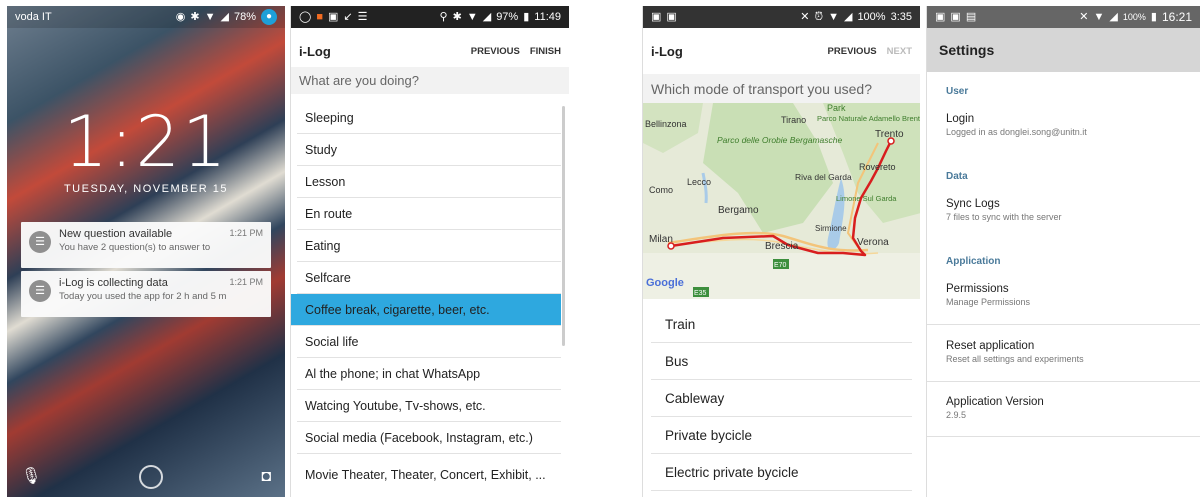  Describe the element at coordinates (971, 16) in the screenshot. I see `download-icon: ▤` at that location.